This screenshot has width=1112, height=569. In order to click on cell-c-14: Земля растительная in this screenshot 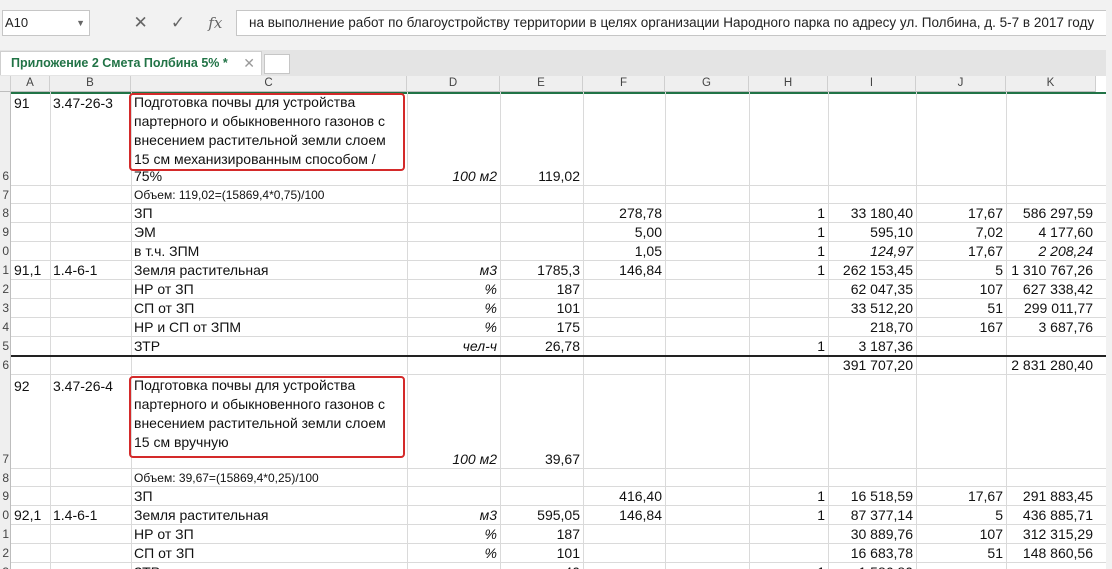, I will do `click(269, 515)`.